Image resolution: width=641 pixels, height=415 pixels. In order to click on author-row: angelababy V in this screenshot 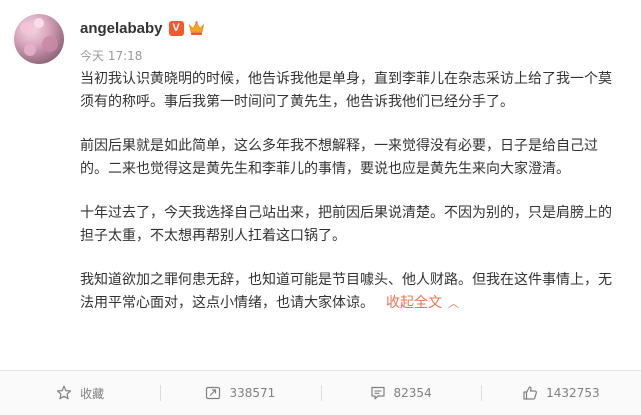, I will do `click(142, 28)`.